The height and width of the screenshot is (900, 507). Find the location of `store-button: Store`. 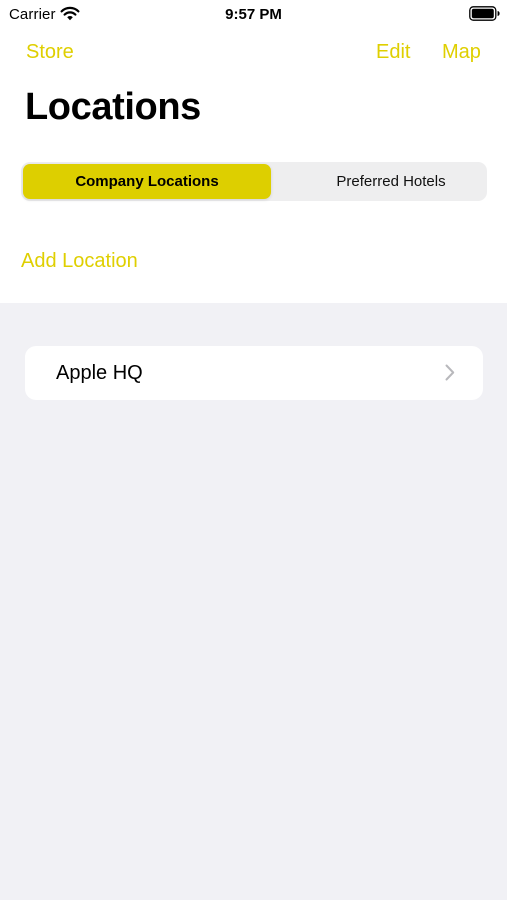

store-button: Store is located at coordinates (50, 52).